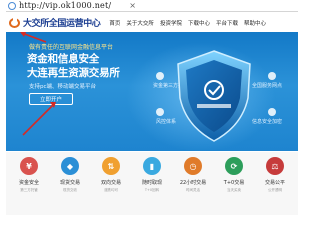 The image size is (320, 240). What do you see at coordinates (111, 166) in the screenshot?
I see `trend-icon: ⇅` at bounding box center [111, 166].